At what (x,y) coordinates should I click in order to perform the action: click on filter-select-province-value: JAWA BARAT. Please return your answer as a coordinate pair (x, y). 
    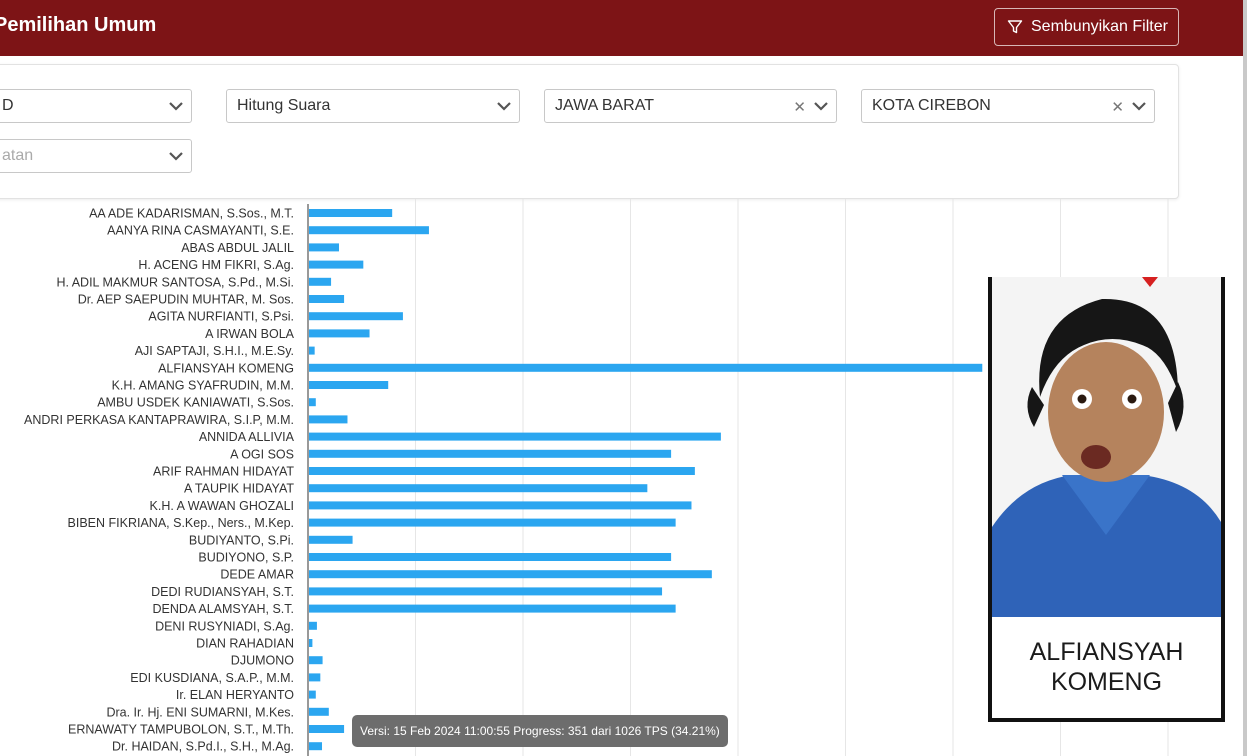
    Looking at the image, I should click on (604, 105).